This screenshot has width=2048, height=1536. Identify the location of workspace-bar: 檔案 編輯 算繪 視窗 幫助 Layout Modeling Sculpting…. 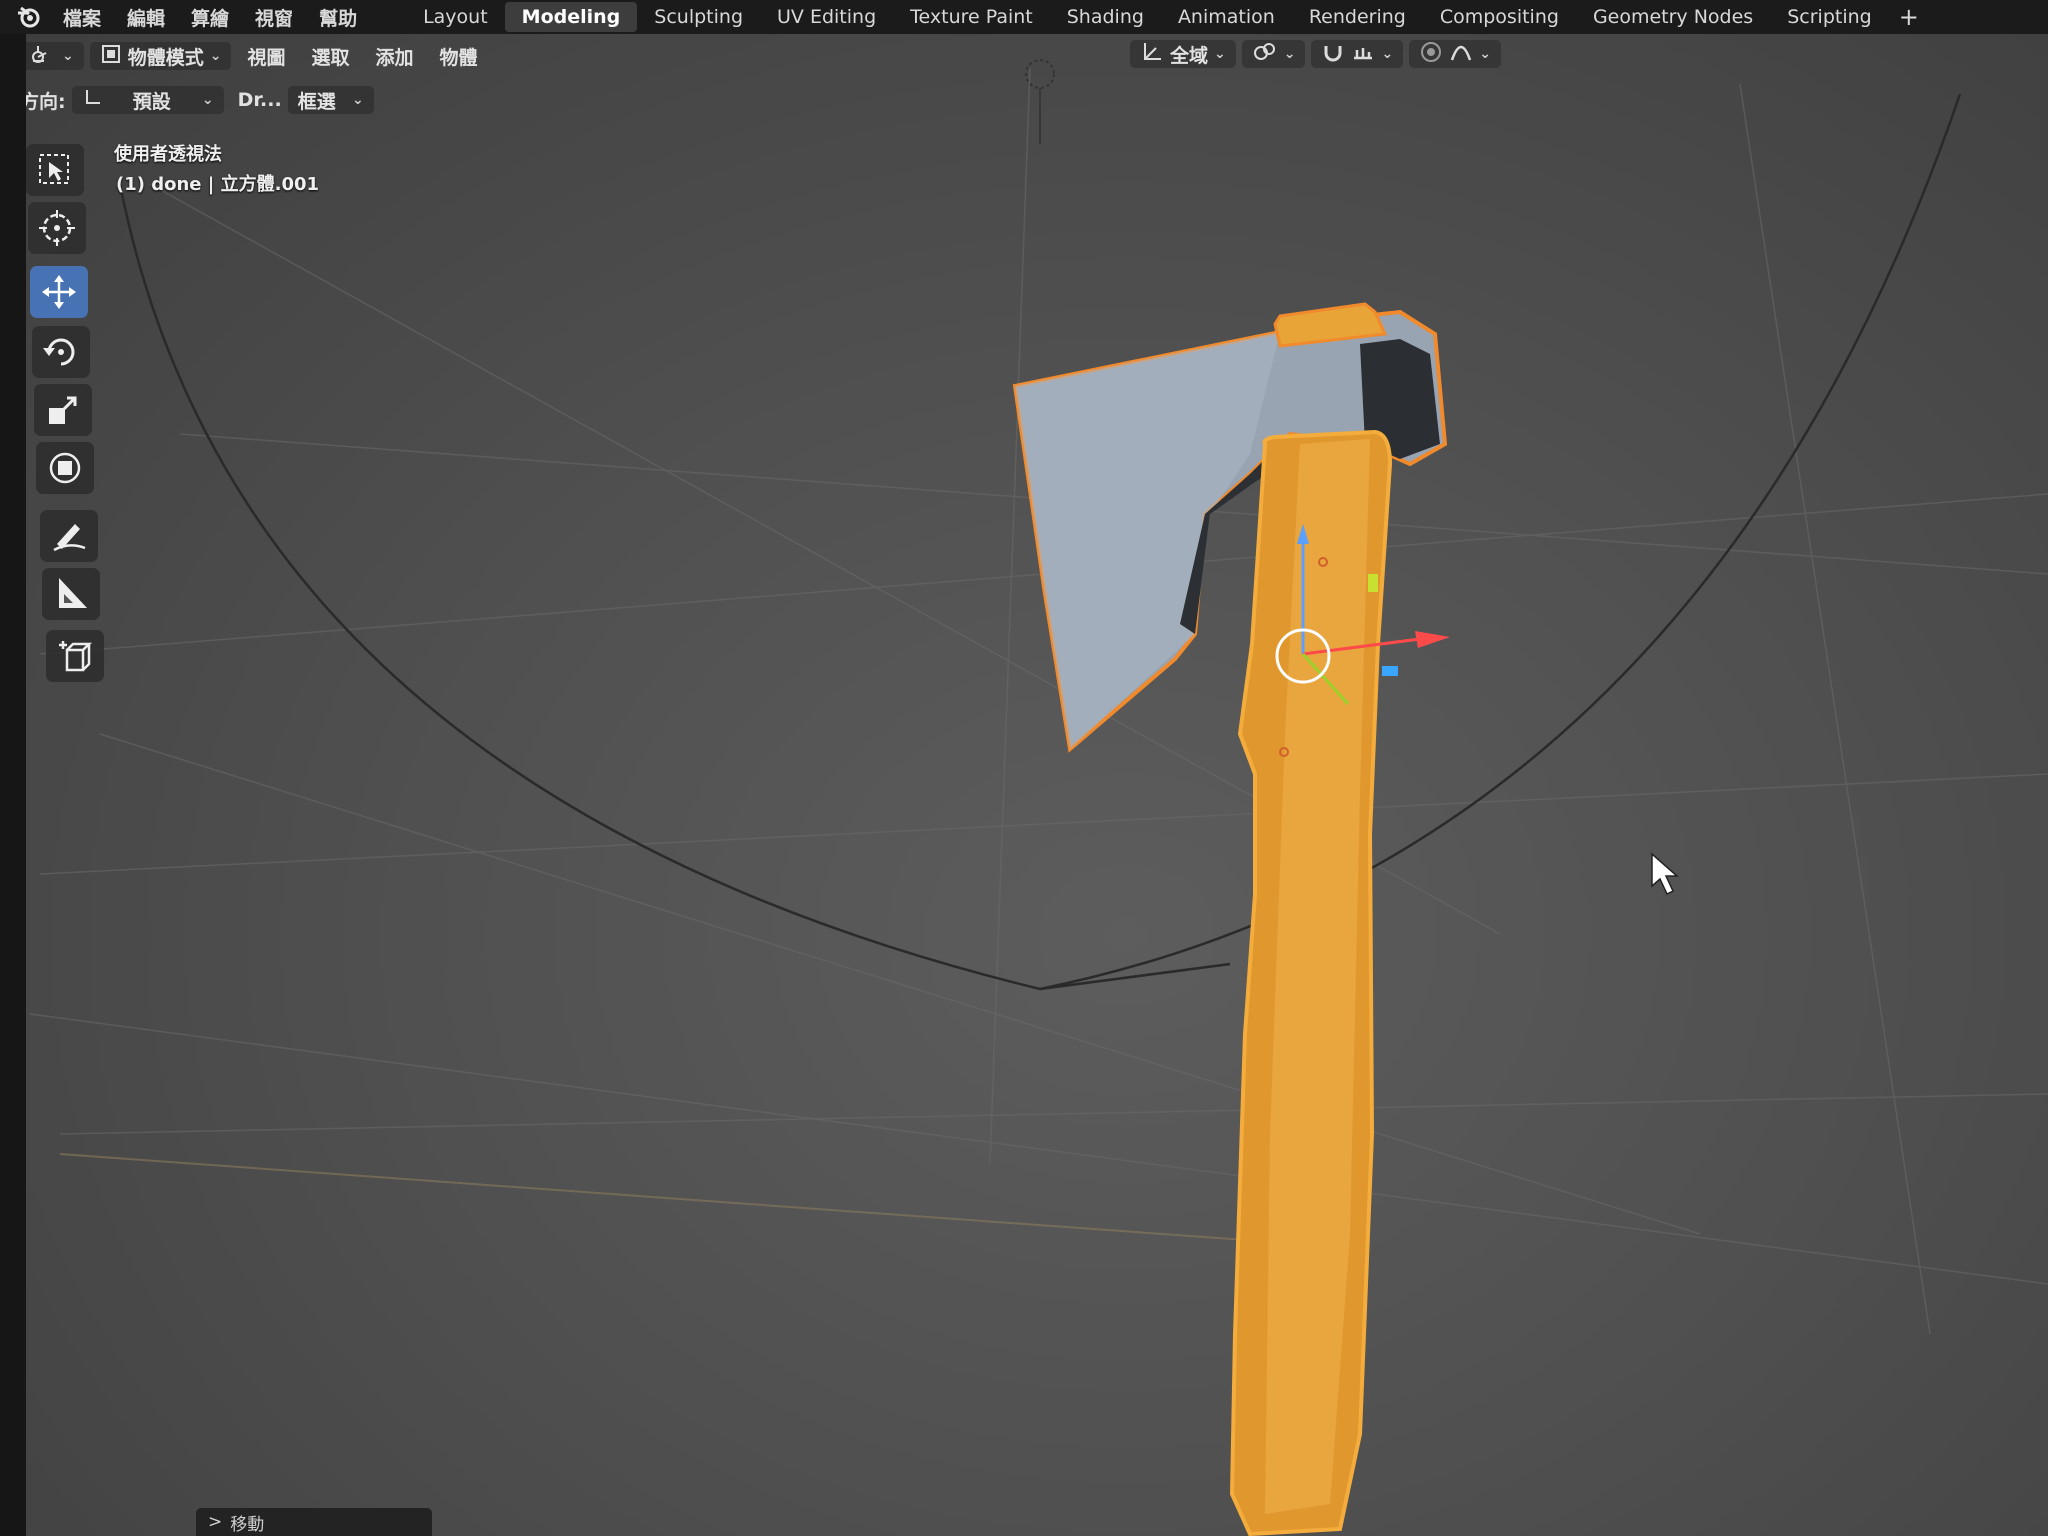
(1024, 17).